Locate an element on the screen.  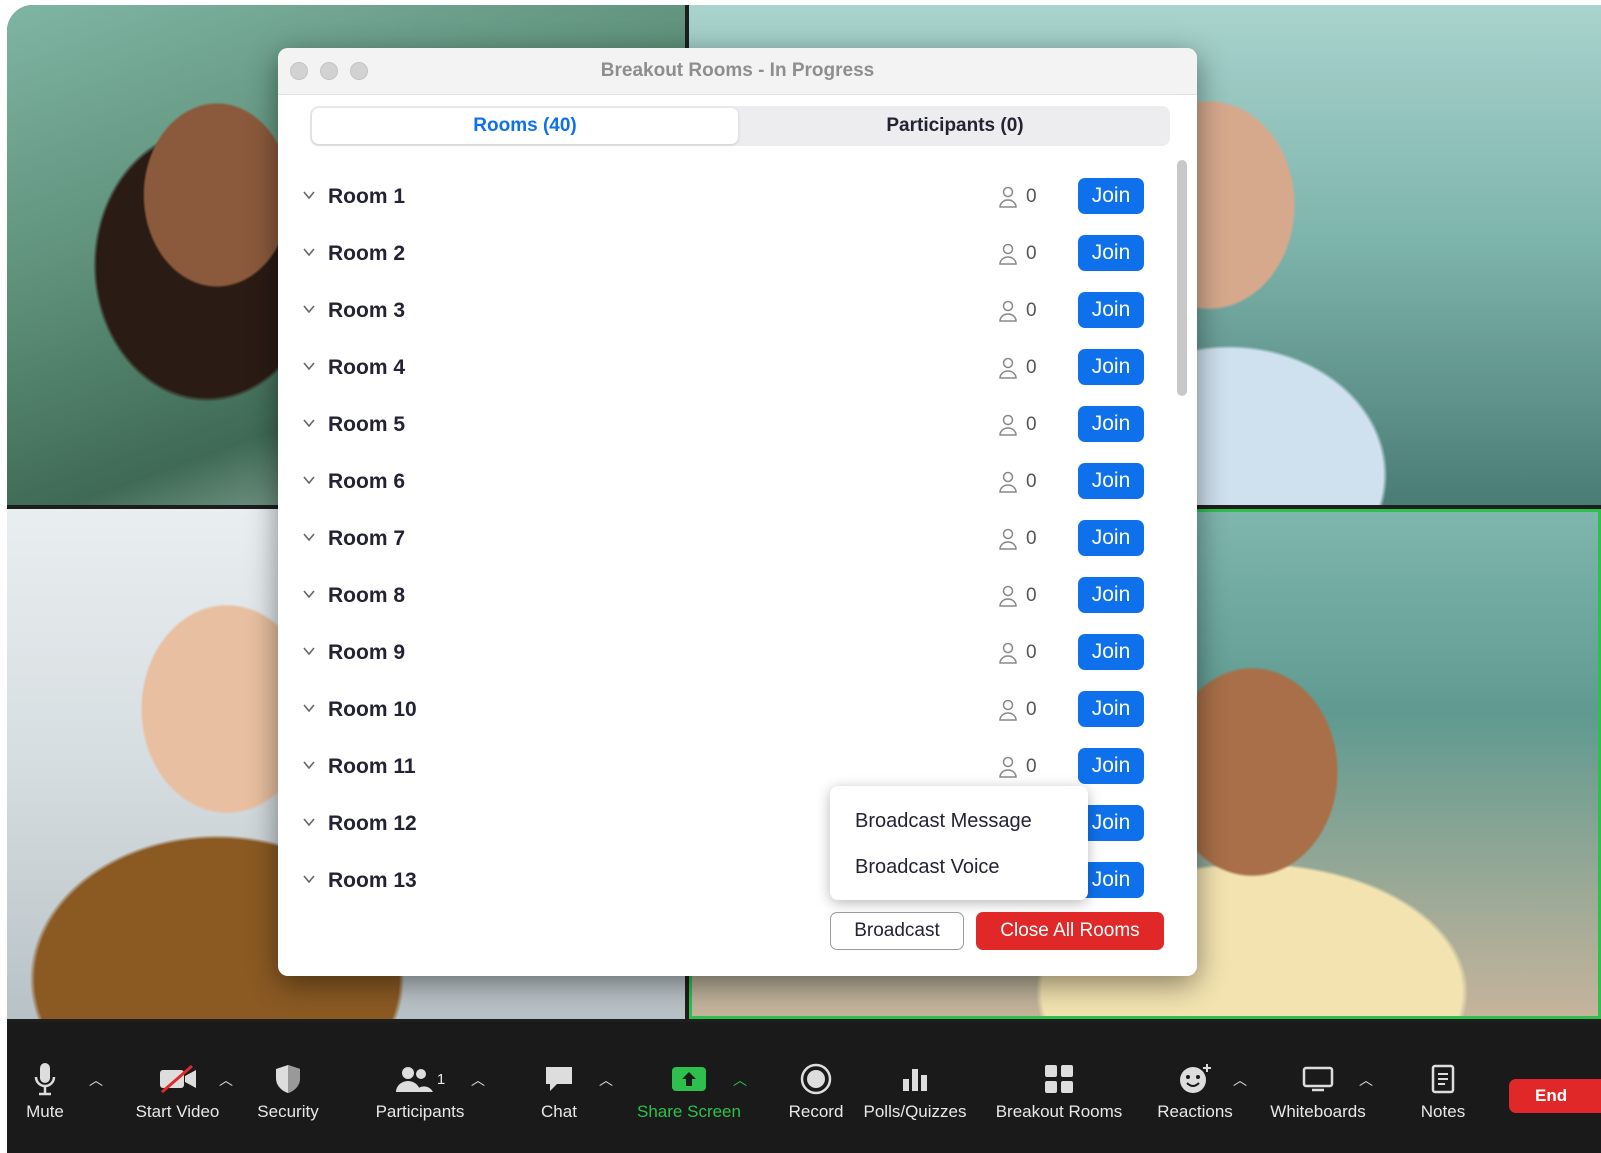
room-row: Room 4 0 Join is located at coordinates (723, 367).